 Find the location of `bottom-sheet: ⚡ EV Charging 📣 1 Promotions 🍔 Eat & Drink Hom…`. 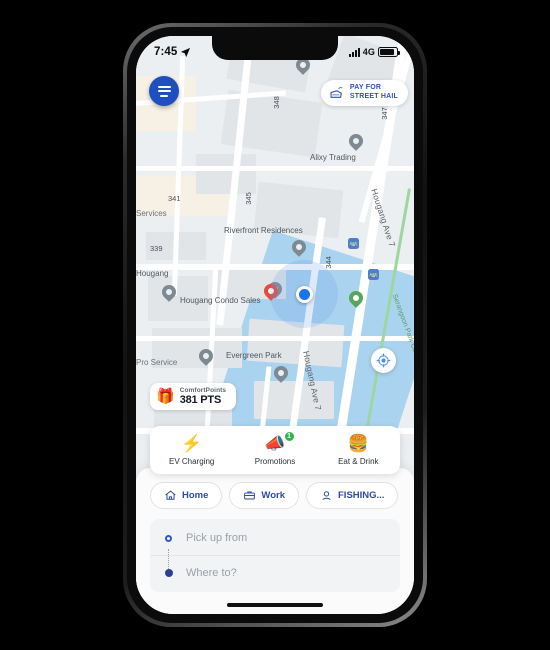

bottom-sheet: ⚡ EV Charging 📣 1 Promotions 🍔 Eat & Drink Hom… is located at coordinates (275, 520).